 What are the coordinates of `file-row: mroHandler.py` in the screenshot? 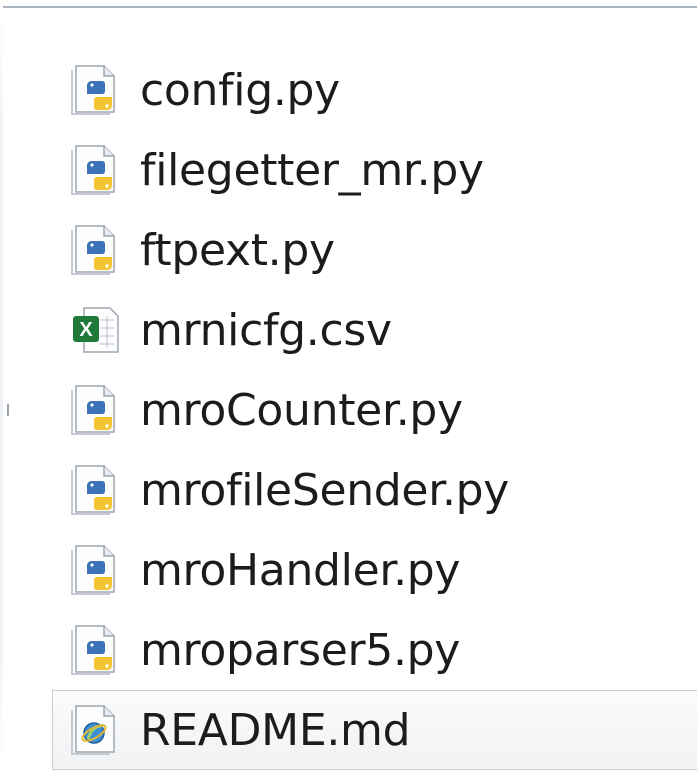 It's located at (374, 570).